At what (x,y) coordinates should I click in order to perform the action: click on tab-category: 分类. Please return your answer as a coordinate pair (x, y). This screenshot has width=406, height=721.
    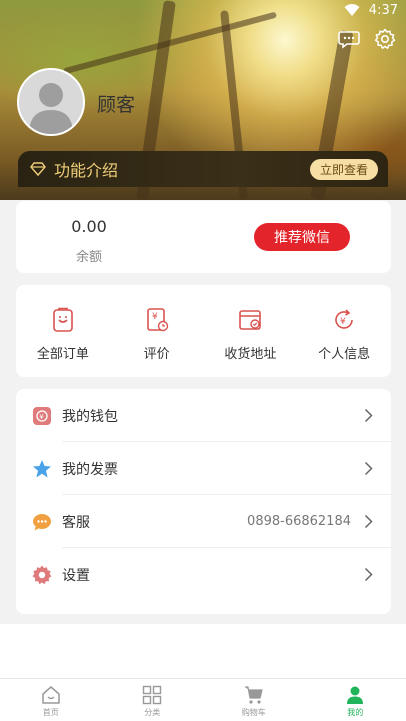
    Looking at the image, I should click on (153, 700).